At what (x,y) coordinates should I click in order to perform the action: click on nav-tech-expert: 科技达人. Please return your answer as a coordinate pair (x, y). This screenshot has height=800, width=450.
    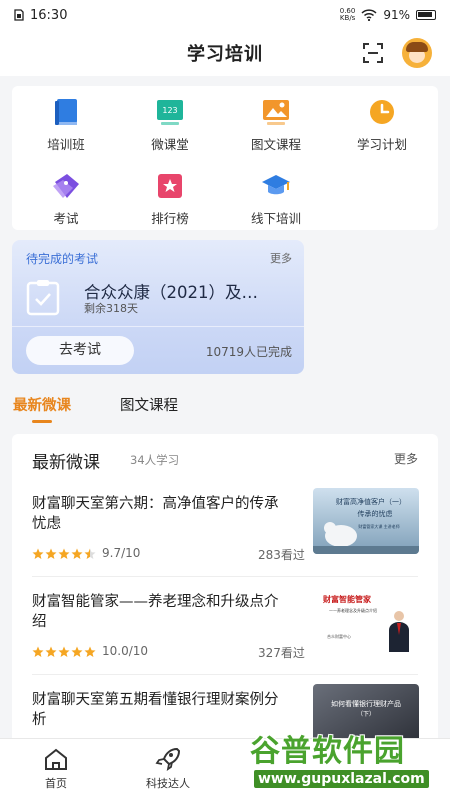
    Looking at the image, I should click on (168, 769).